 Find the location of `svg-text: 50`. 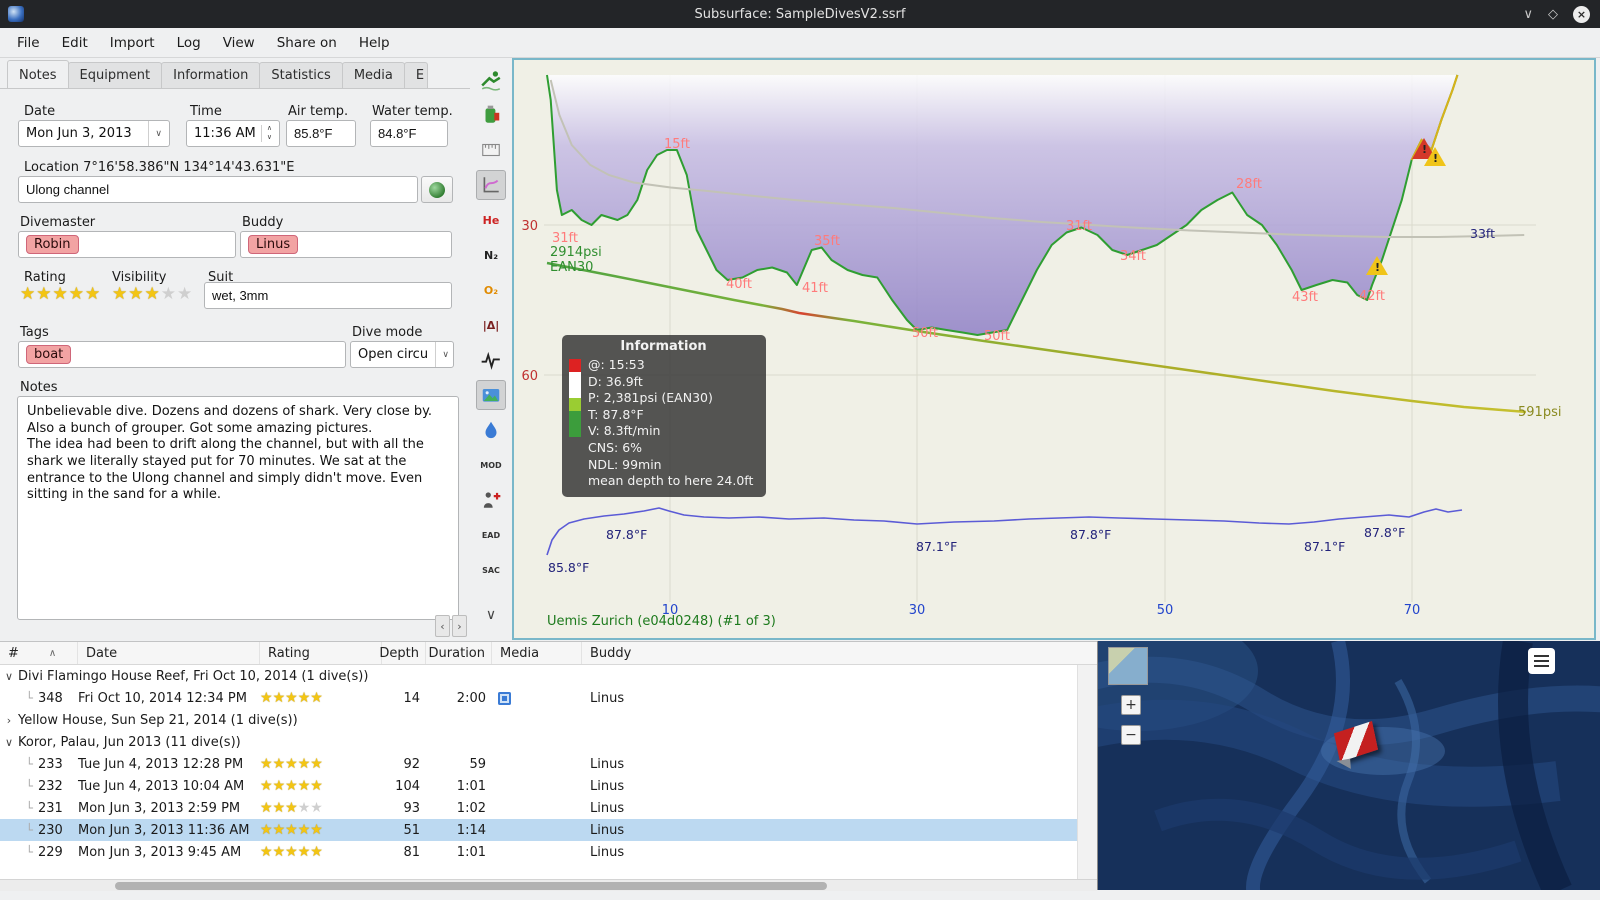

svg-text: 50 is located at coordinates (1165, 610).